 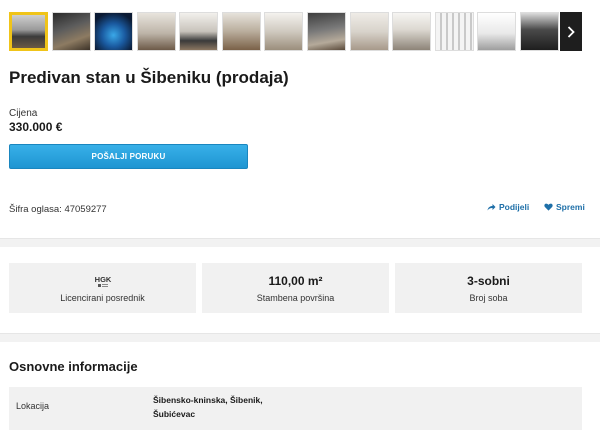 I want to click on heart-icon, so click(x=548, y=207).